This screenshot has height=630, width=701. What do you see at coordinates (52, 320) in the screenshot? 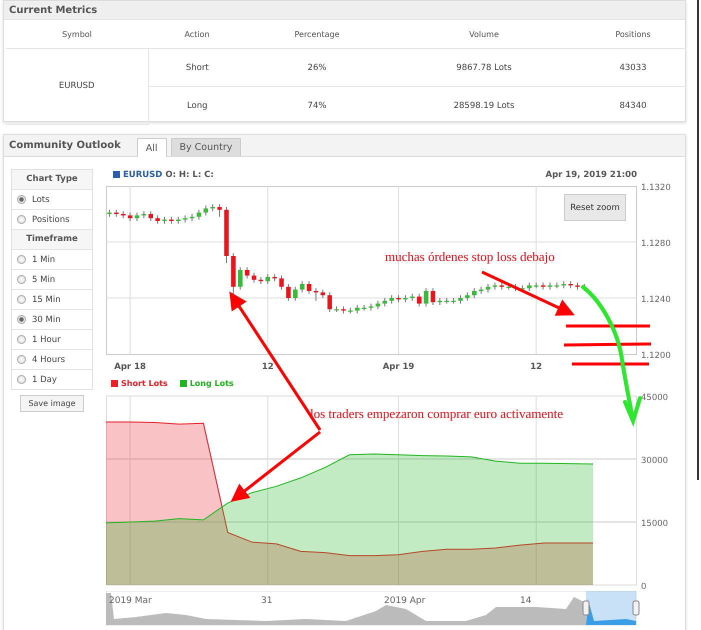
I see `radio-option: 30 Min` at bounding box center [52, 320].